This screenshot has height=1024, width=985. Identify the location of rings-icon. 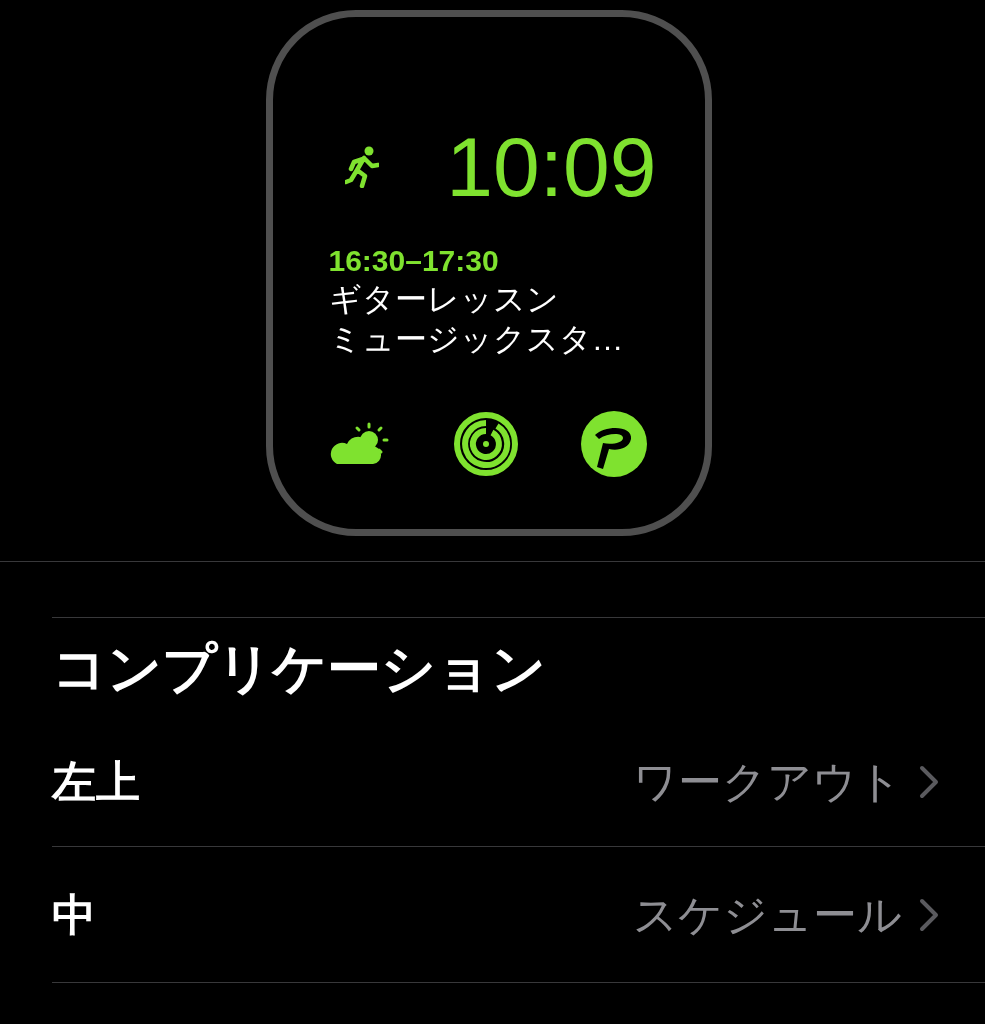
(485, 444).